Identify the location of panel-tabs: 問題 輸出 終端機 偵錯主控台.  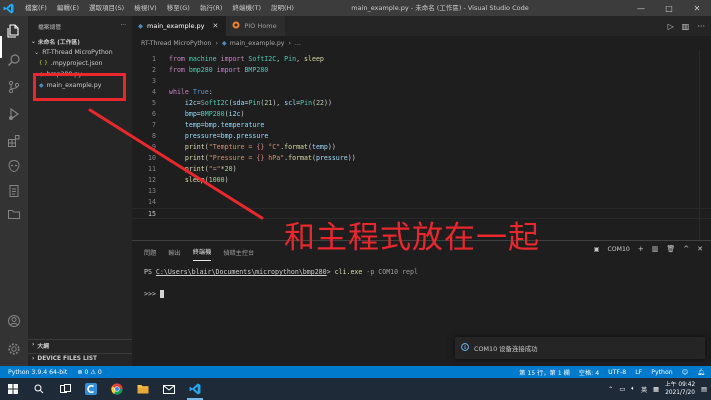
(193, 252).